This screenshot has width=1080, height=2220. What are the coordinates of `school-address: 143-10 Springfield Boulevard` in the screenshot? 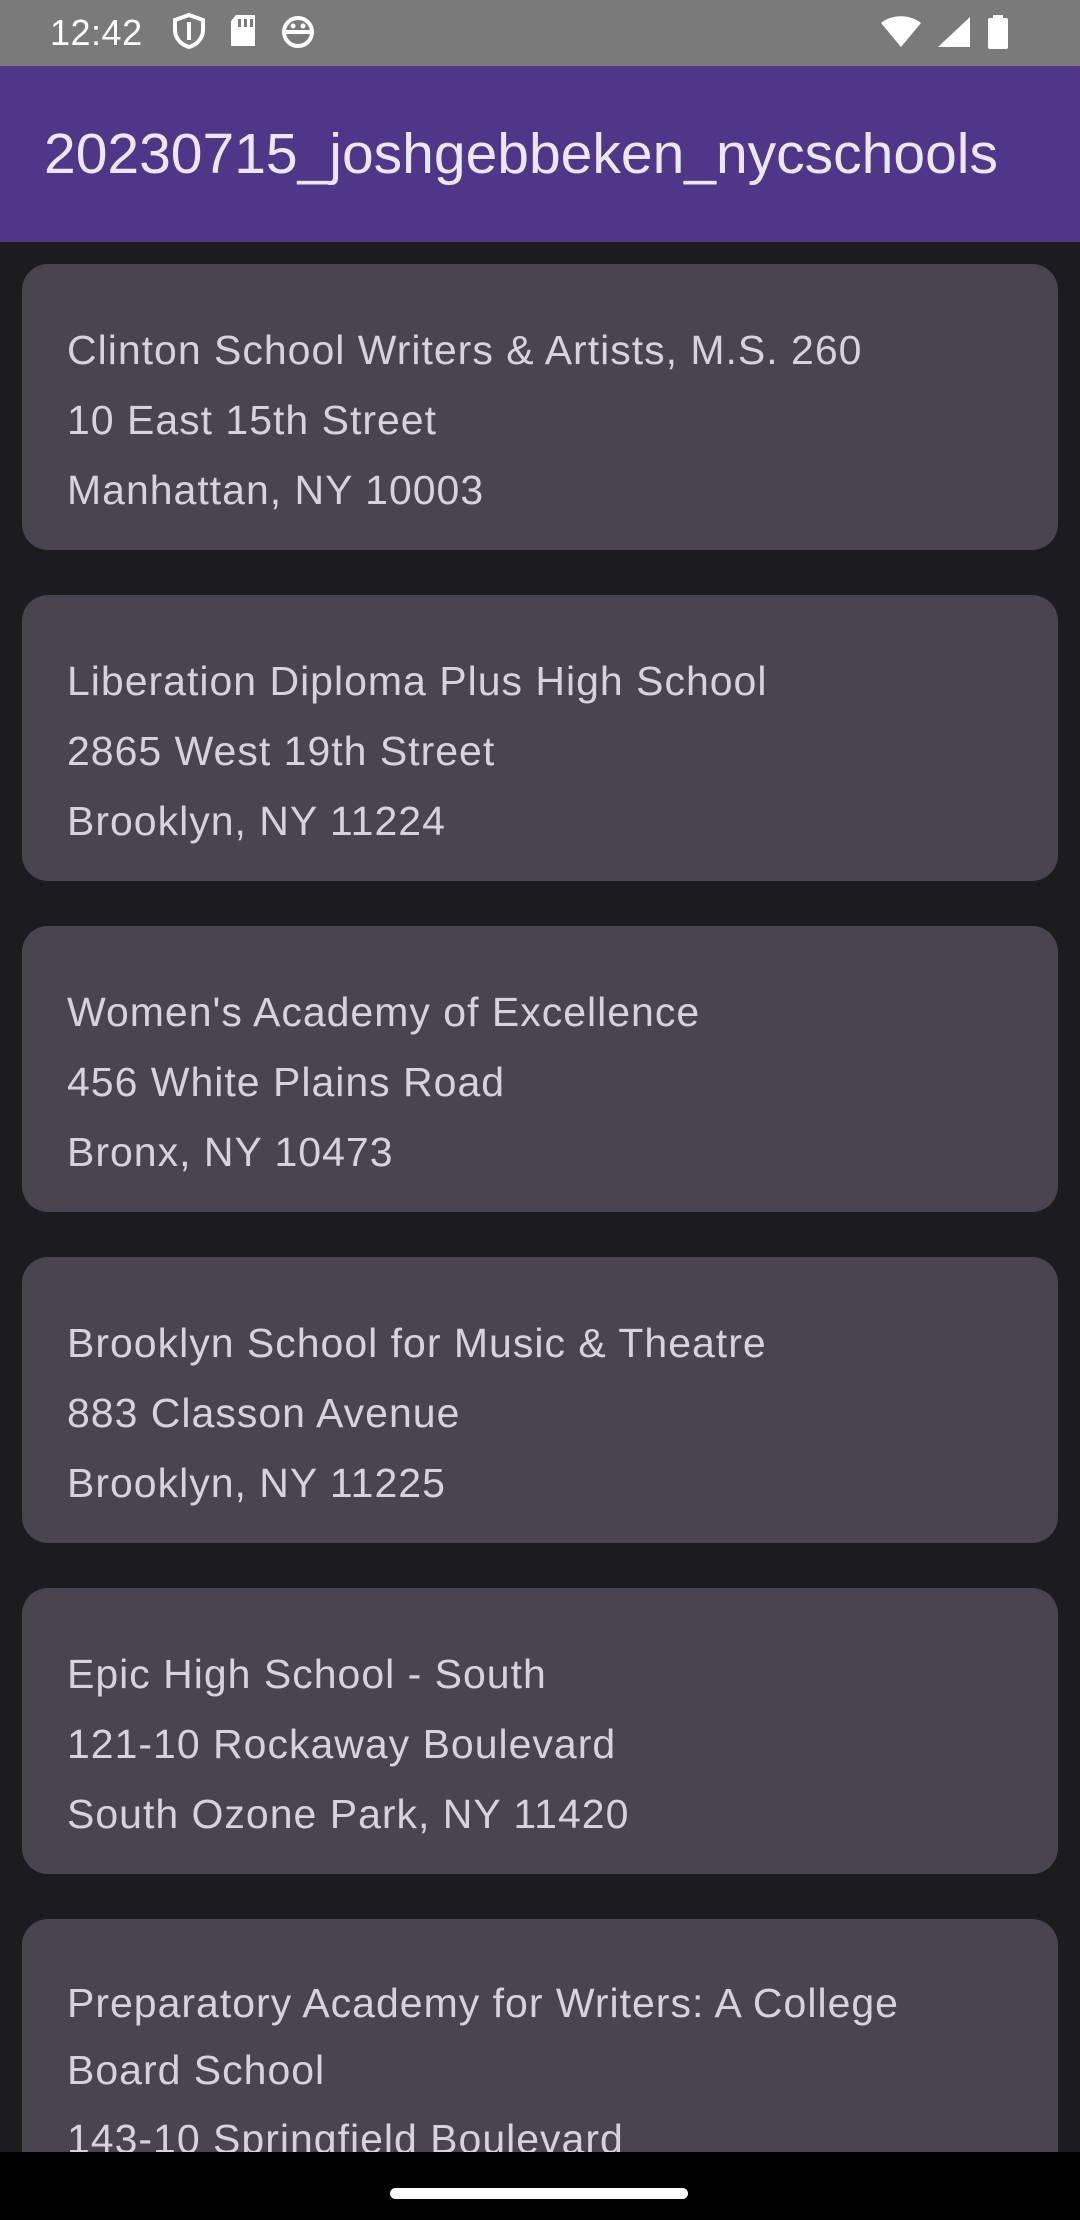 It's located at (345, 2134).